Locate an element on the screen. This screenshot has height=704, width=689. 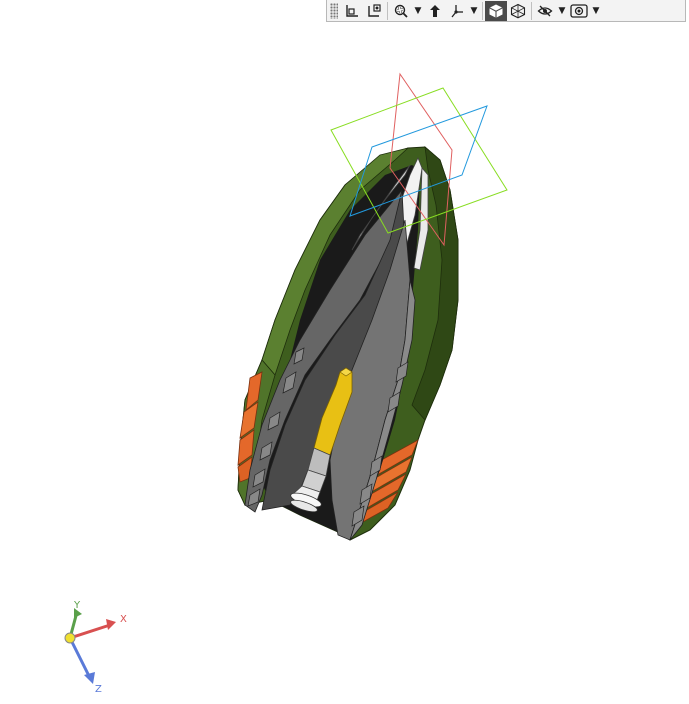
previous-view-icon is located at coordinates (374, 10).